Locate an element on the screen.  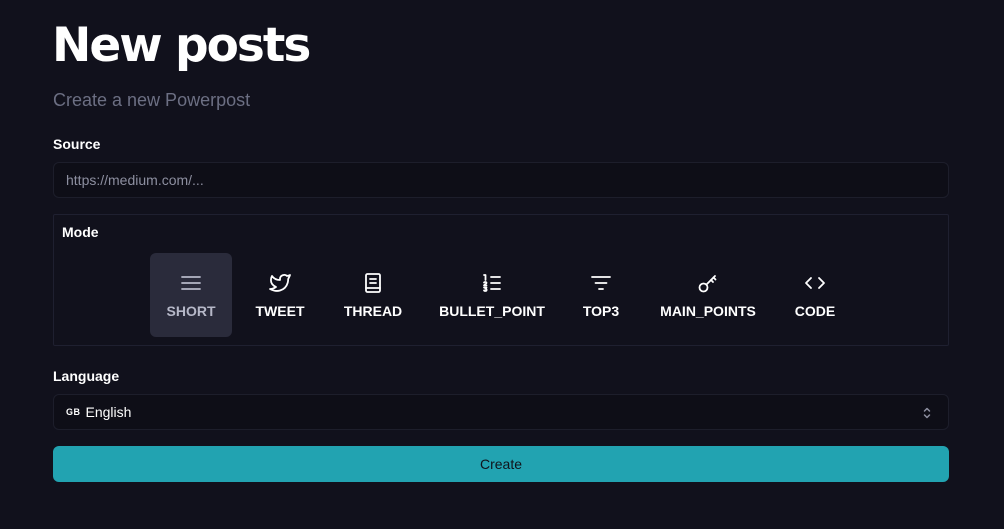
numbered-list-icon is located at coordinates (492, 283).